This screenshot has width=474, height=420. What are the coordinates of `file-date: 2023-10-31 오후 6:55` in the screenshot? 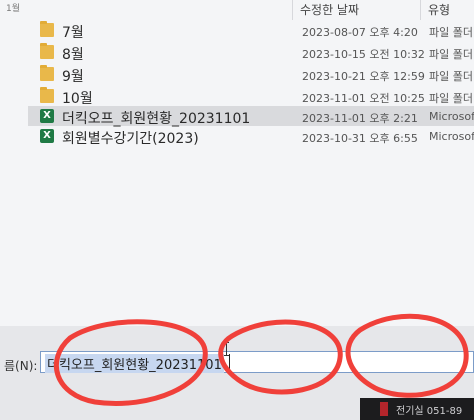 It's located at (360, 138).